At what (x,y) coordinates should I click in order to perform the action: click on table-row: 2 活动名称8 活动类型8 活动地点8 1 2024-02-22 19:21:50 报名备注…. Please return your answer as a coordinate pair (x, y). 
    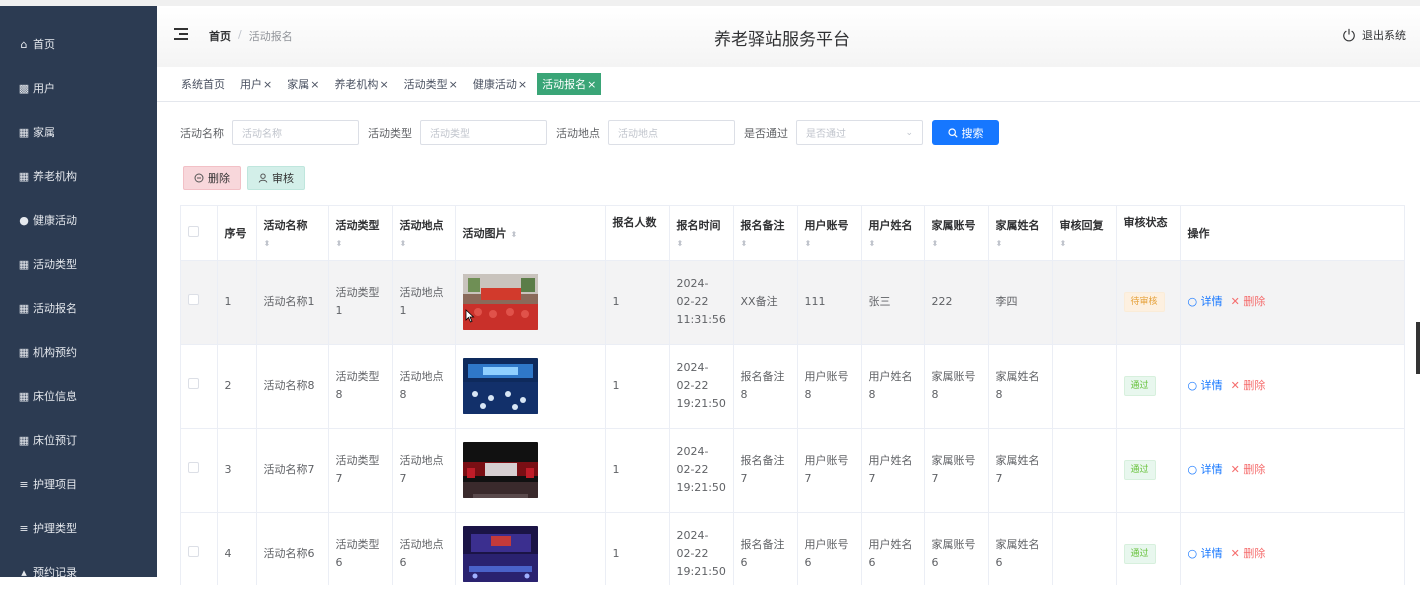
    Looking at the image, I should click on (792, 386).